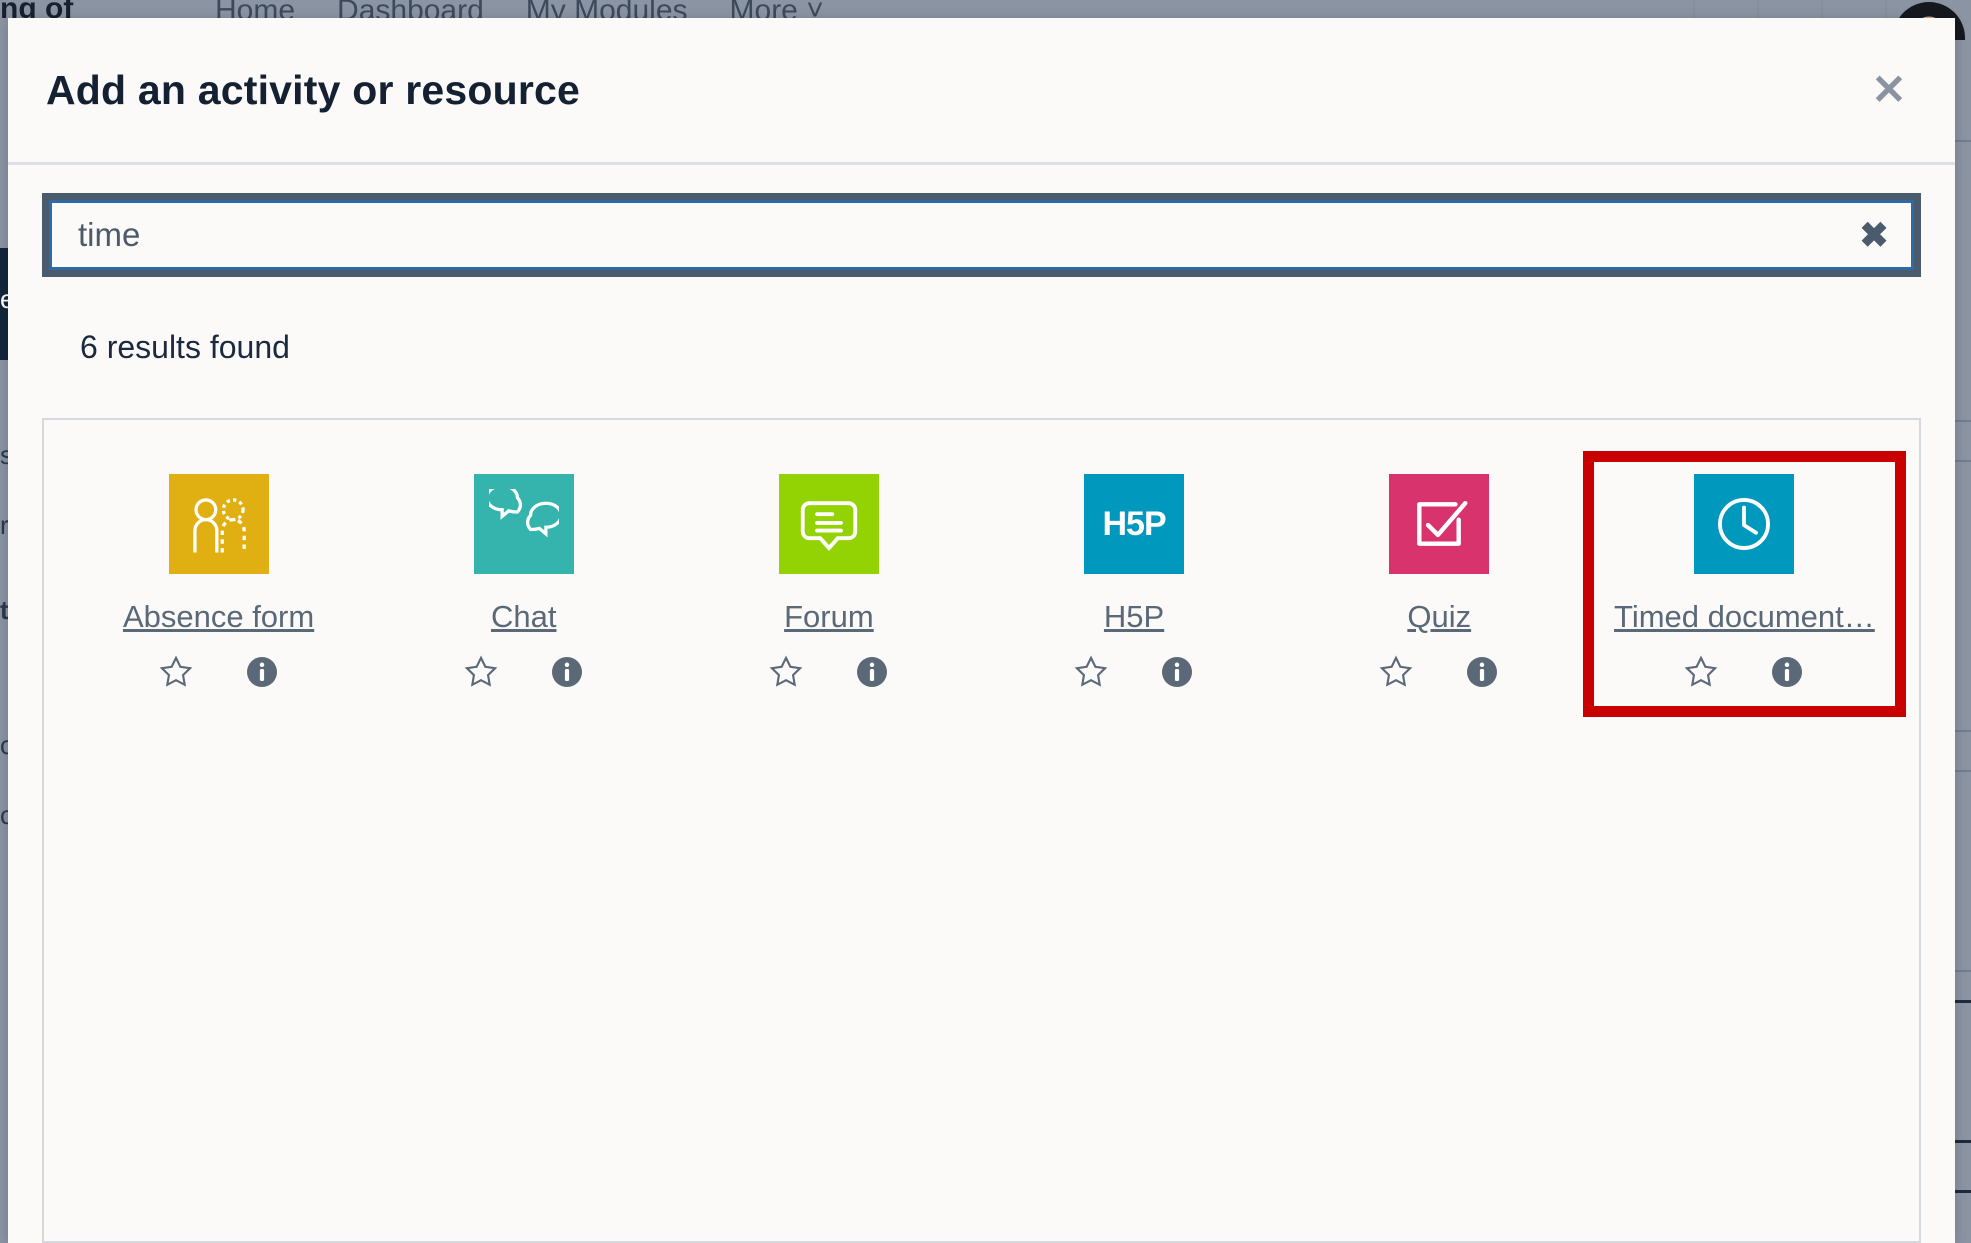 Image resolution: width=1971 pixels, height=1243 pixels. I want to click on search-input, so click(944, 235).